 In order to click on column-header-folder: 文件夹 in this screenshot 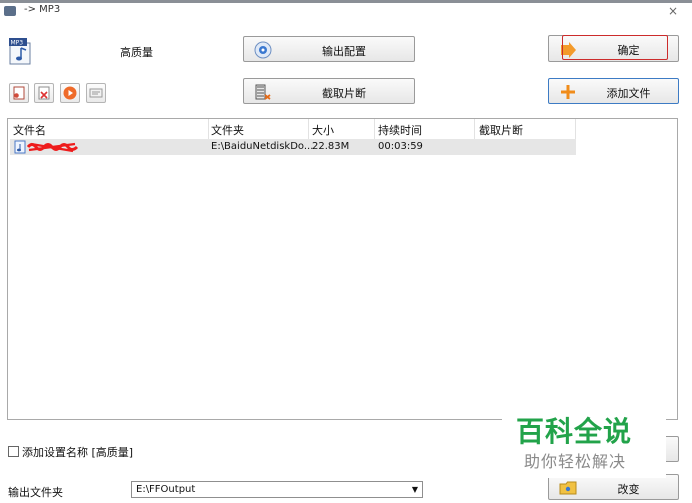, I will do `click(227, 130)`.